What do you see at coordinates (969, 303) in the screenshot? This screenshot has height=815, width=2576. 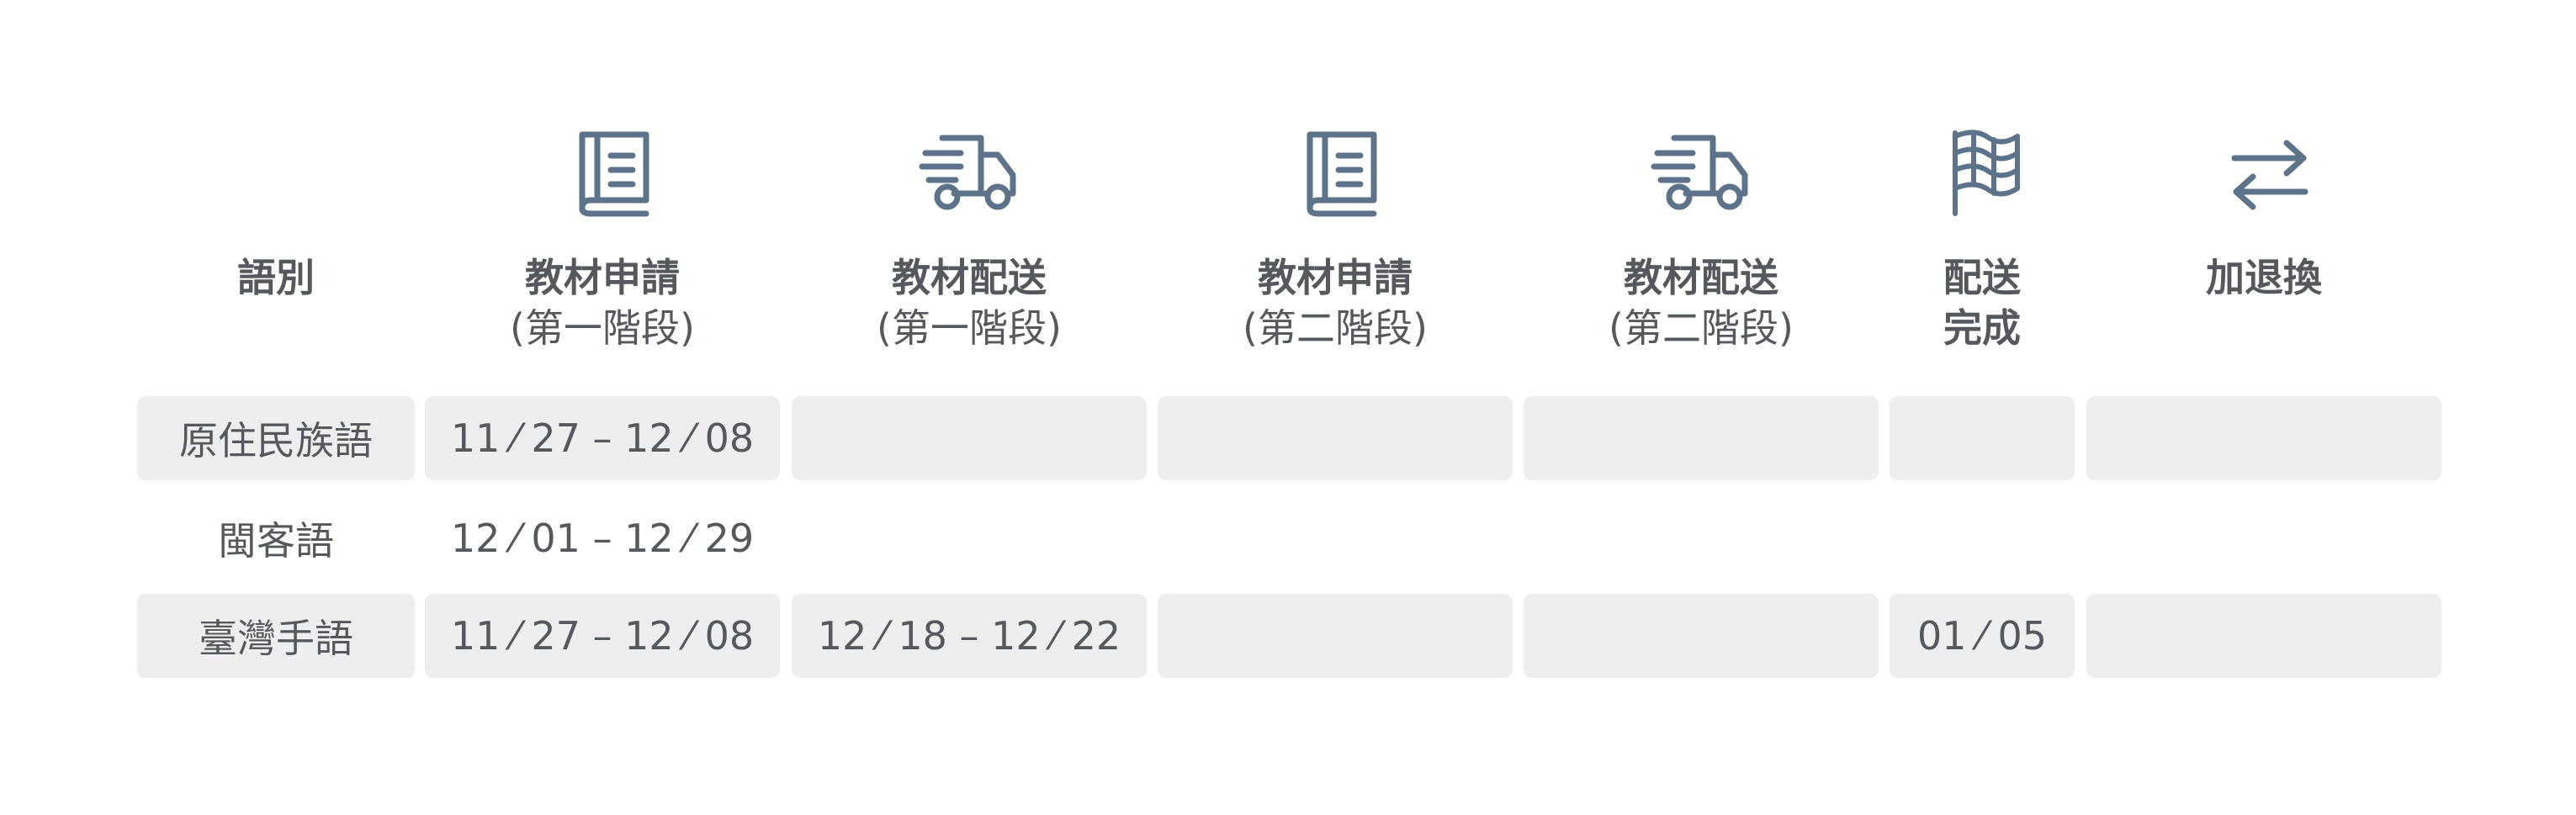 I see `header-col-2: 教材配送 (第一階段)` at bounding box center [969, 303].